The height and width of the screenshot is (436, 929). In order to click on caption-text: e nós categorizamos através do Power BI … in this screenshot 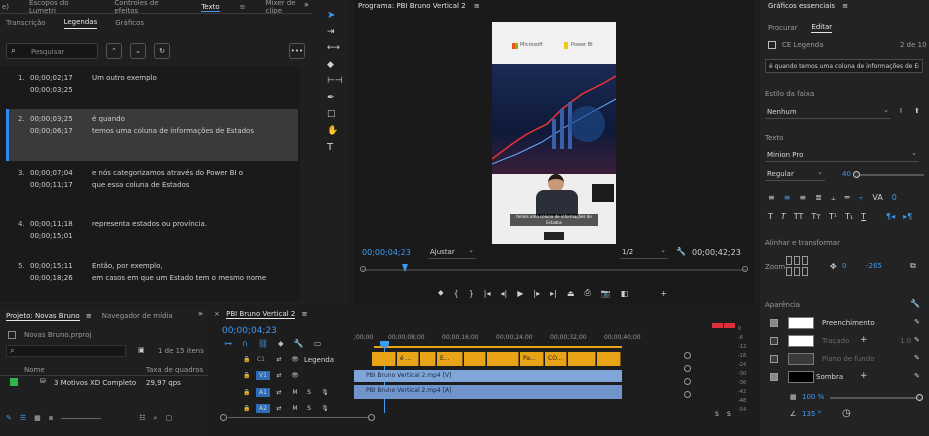, I will do `click(167, 173)`.